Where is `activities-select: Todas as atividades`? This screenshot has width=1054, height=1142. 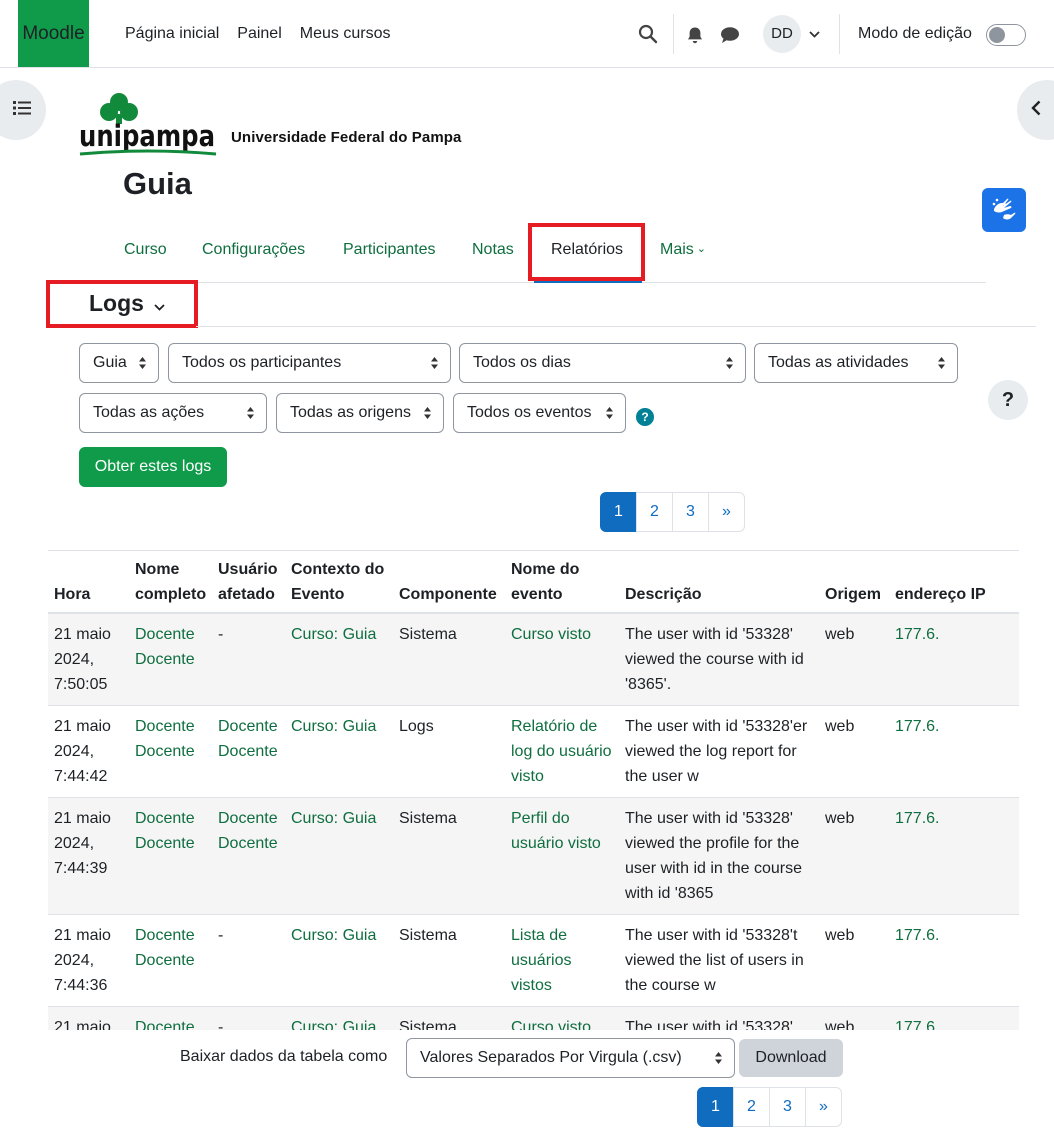
activities-select: Todas as atividades is located at coordinates (856, 363).